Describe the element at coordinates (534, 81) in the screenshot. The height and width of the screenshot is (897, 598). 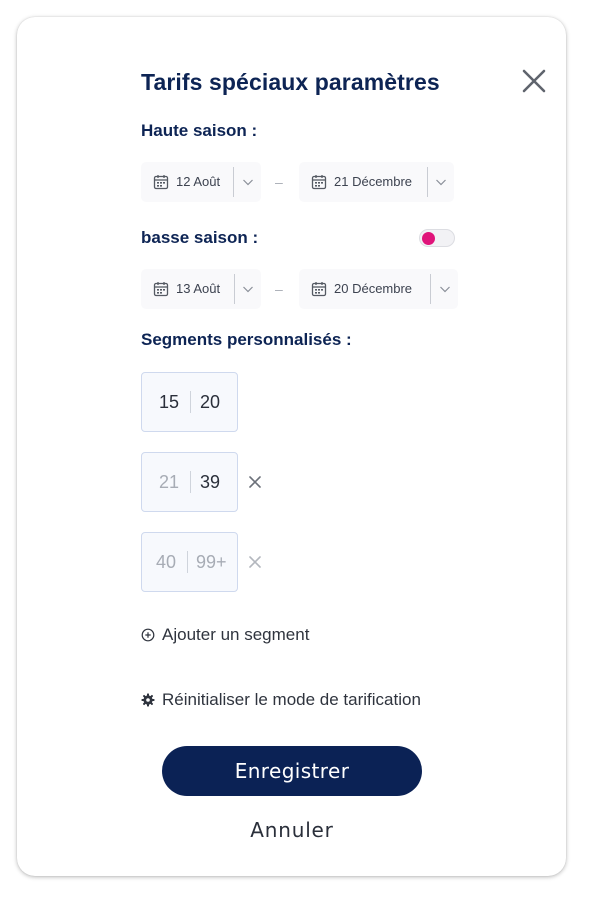
I see `close-icon` at that location.